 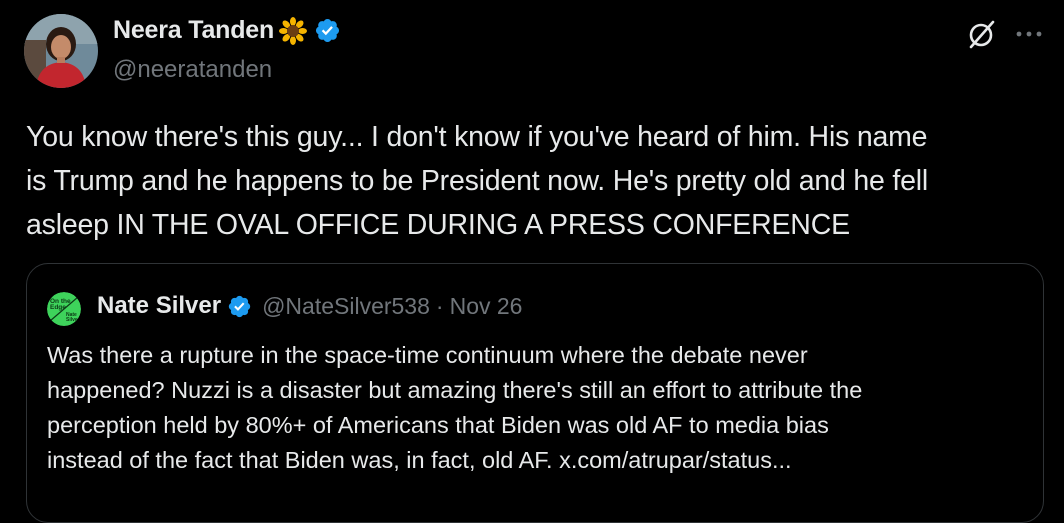 I want to click on quoted-tweet-date: Nov 26, so click(x=486, y=306).